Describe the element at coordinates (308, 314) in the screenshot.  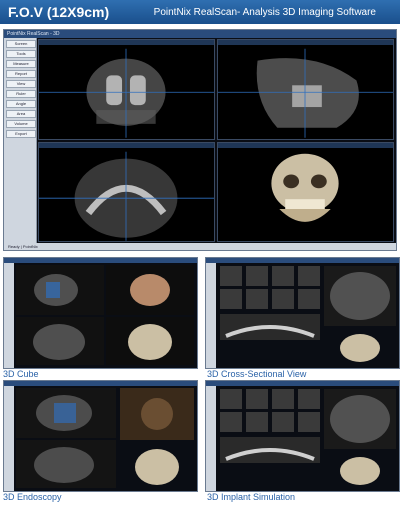
I see `cross-views` at that location.